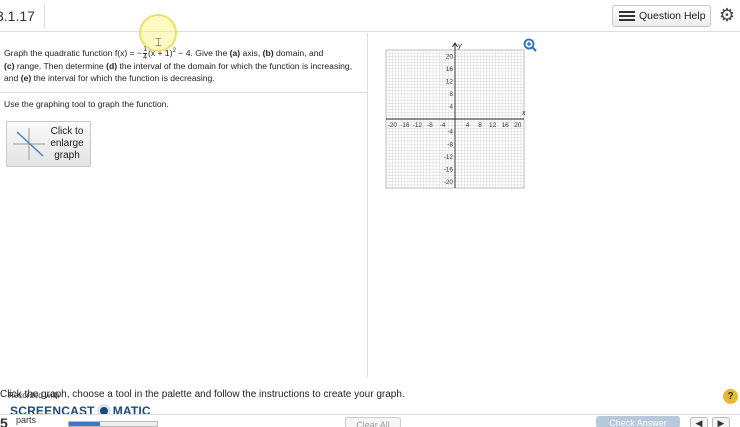  I want to click on problem-id: 3.1.17, so click(22, 16).